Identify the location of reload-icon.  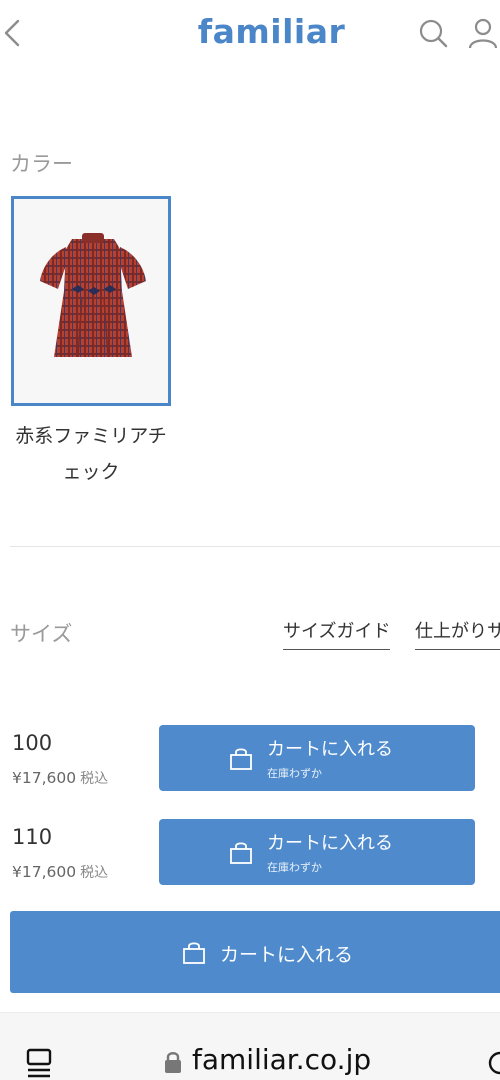
(493, 1065).